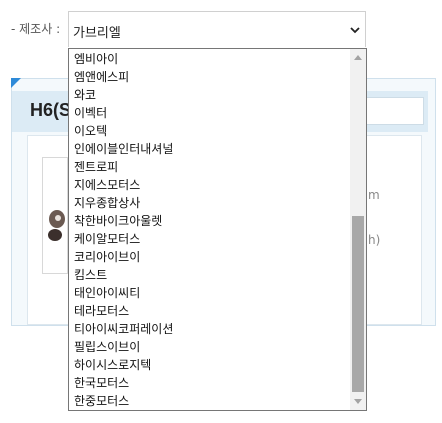 The width and height of the screenshot is (442, 423). I want to click on dropdown-option: 젠트로피, so click(96, 167).